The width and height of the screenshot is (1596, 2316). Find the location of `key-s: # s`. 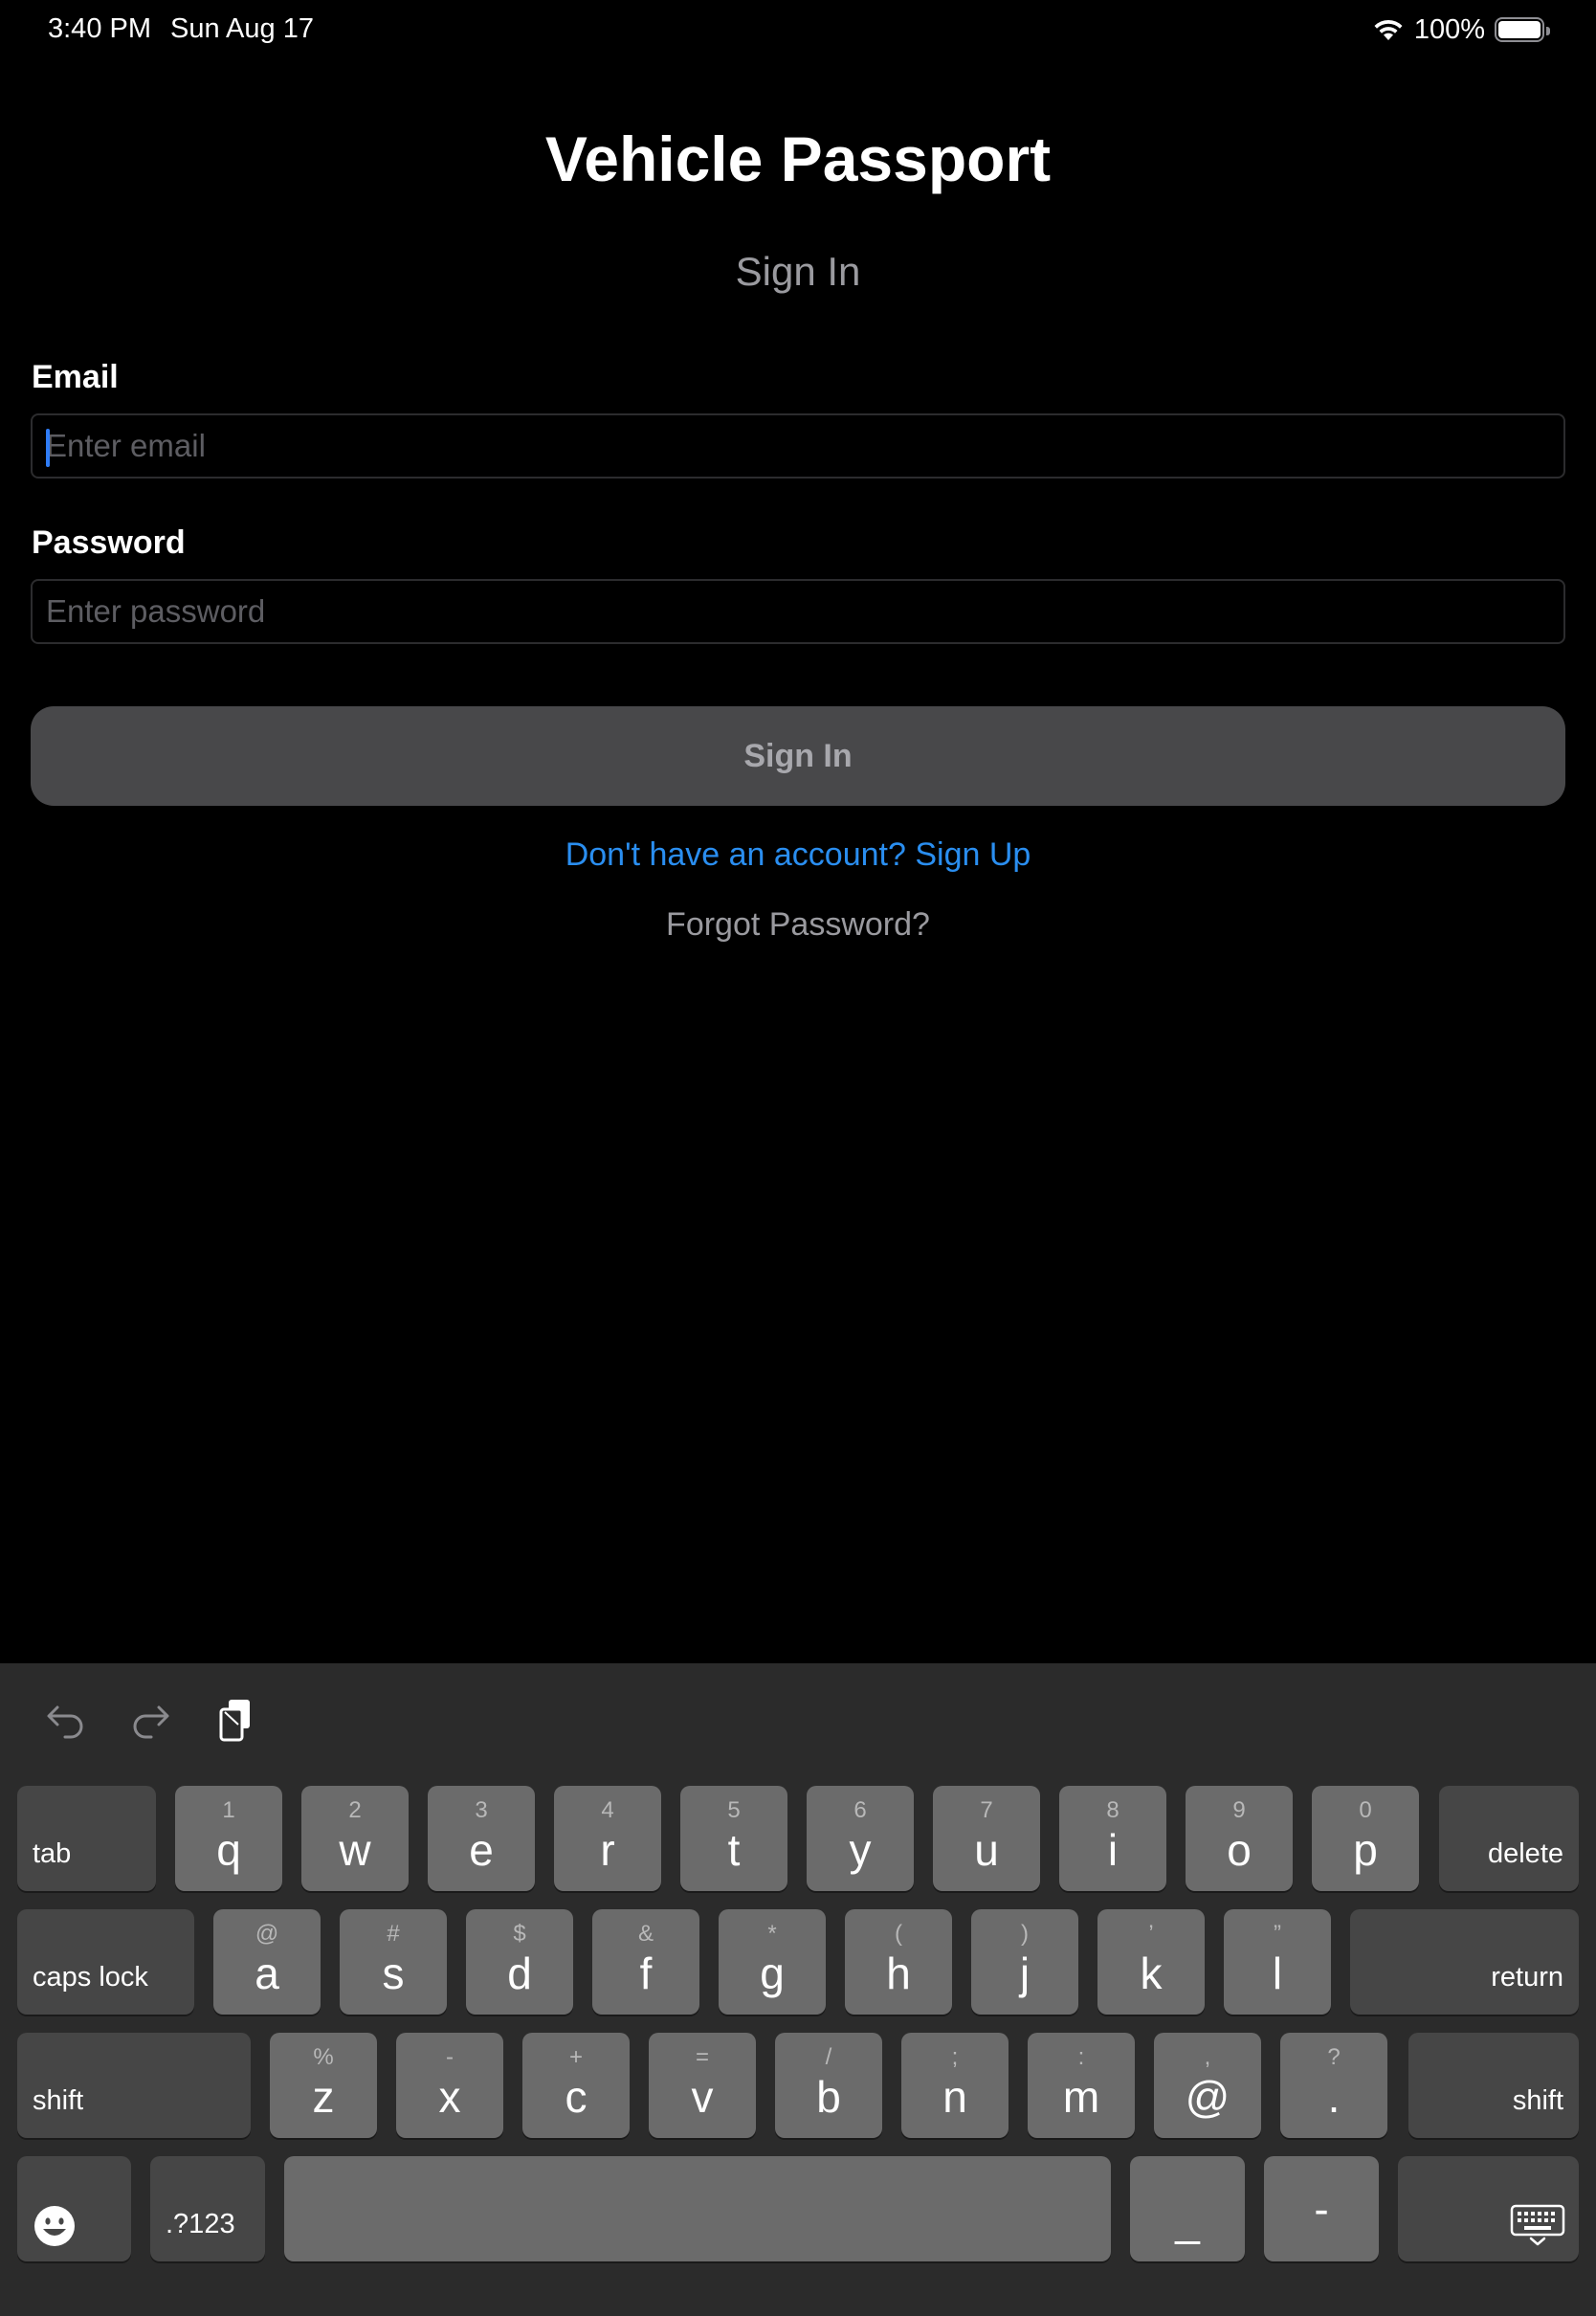

key-s: # s is located at coordinates (394, 1962).